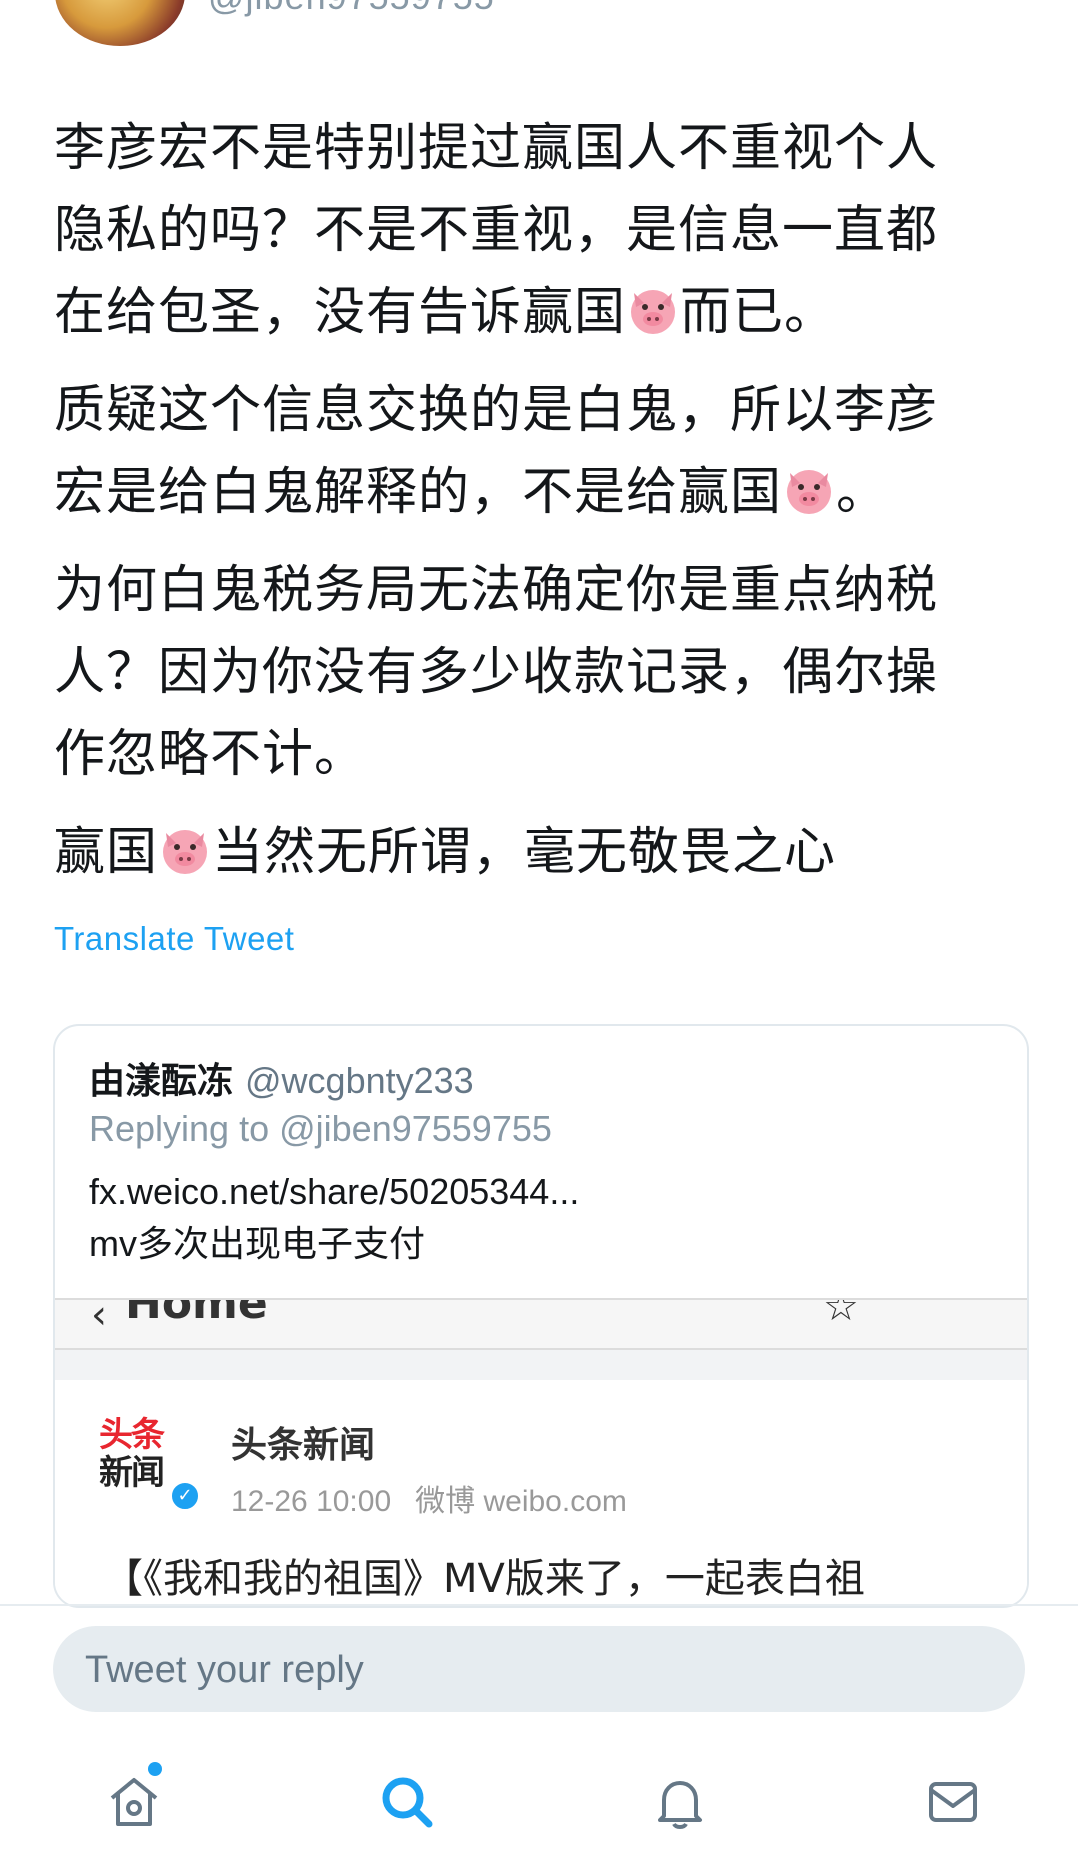  I want to click on line: 。, so click(862, 492).